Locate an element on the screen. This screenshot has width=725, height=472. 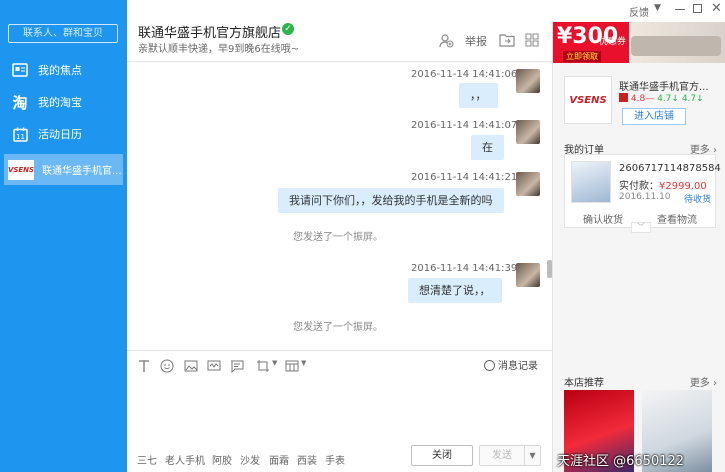
quick-phrase: 阿胶 is located at coordinates (222, 459).